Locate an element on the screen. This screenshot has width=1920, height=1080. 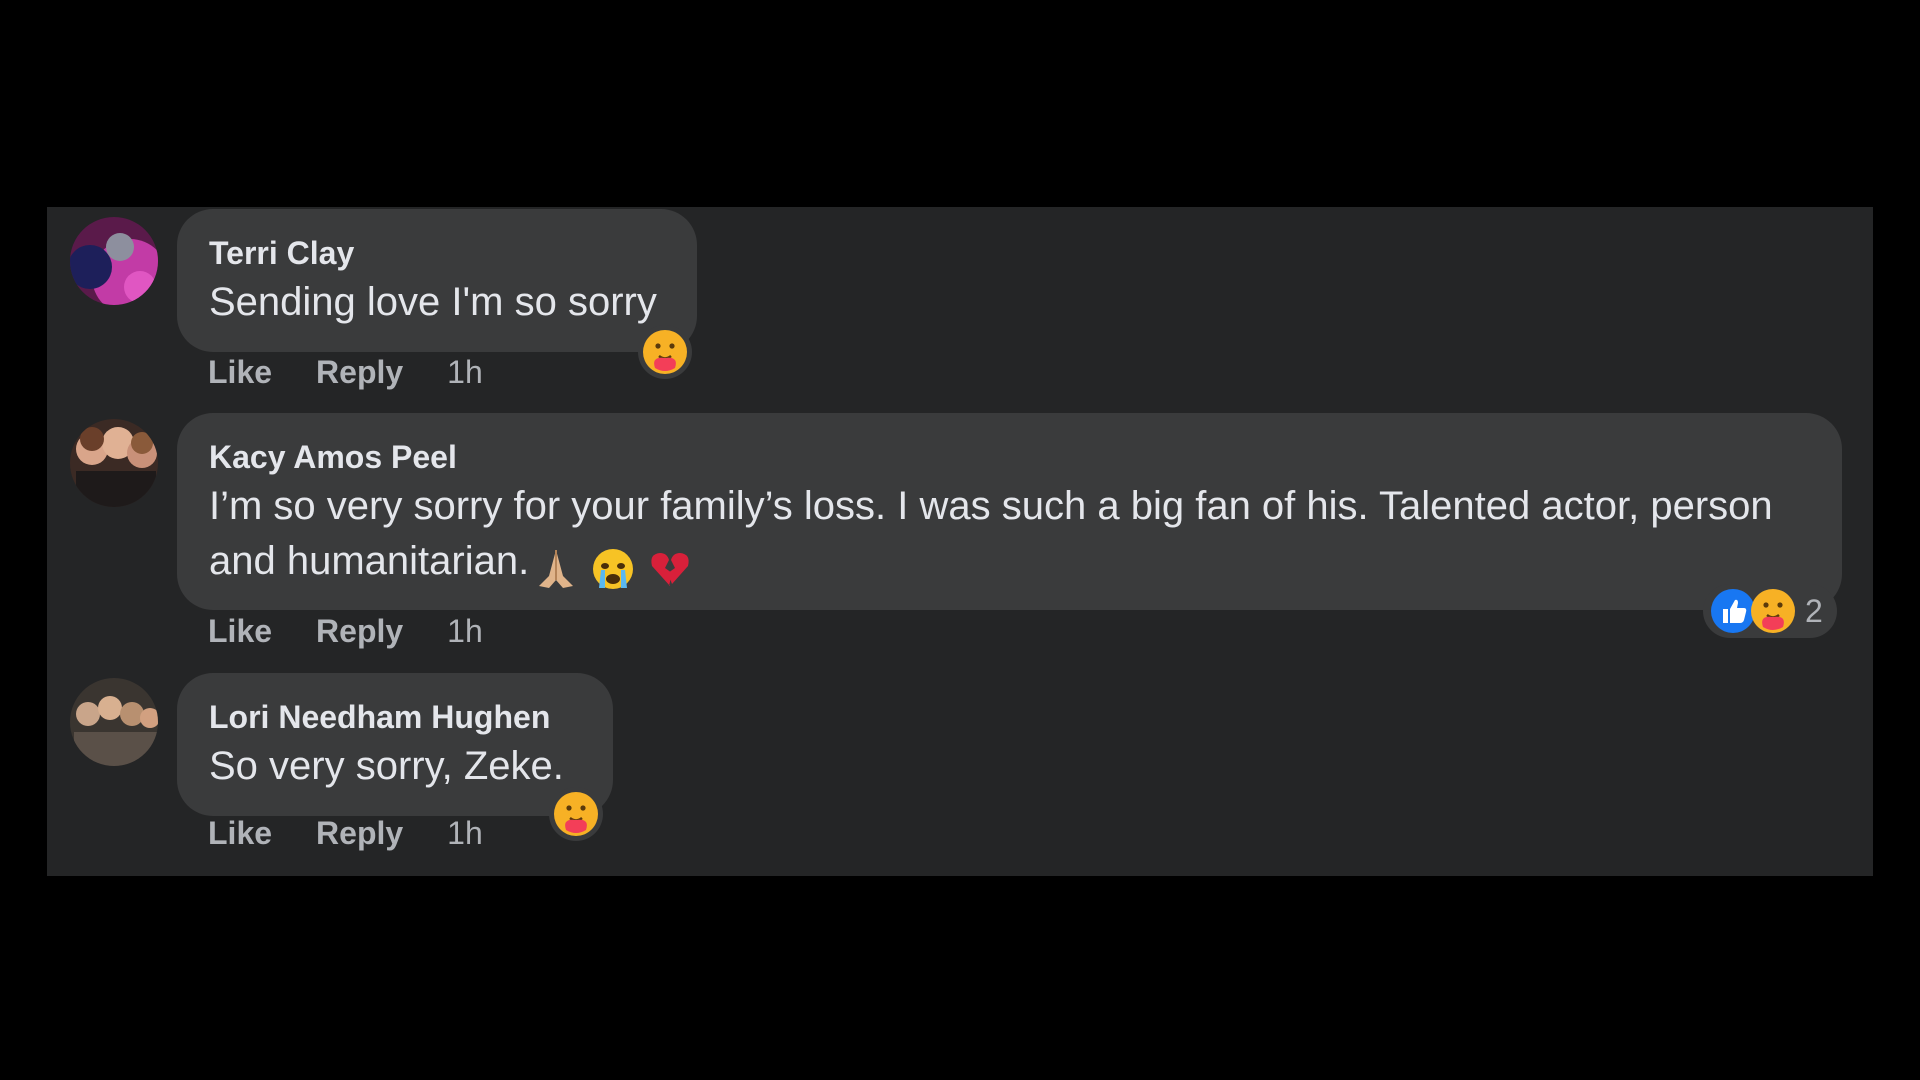
crying-face-icon is located at coordinates (613, 569).